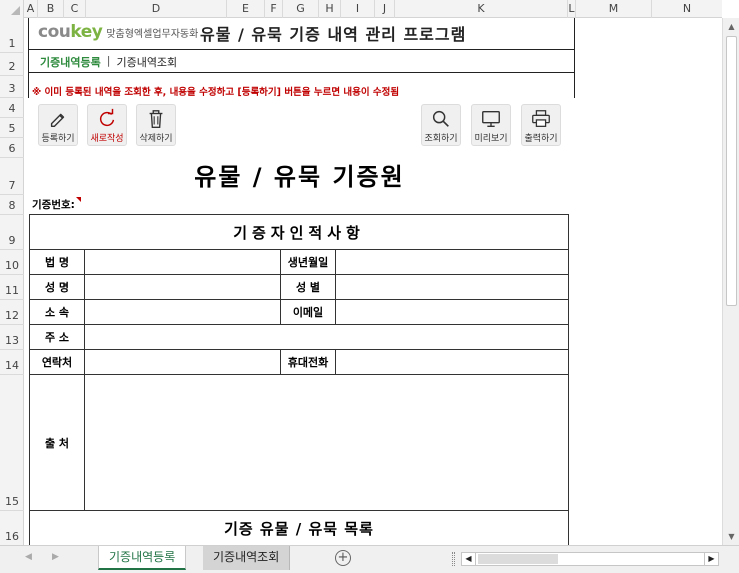 The image size is (739, 573). I want to click on contact-label: 연락처, so click(57, 362).